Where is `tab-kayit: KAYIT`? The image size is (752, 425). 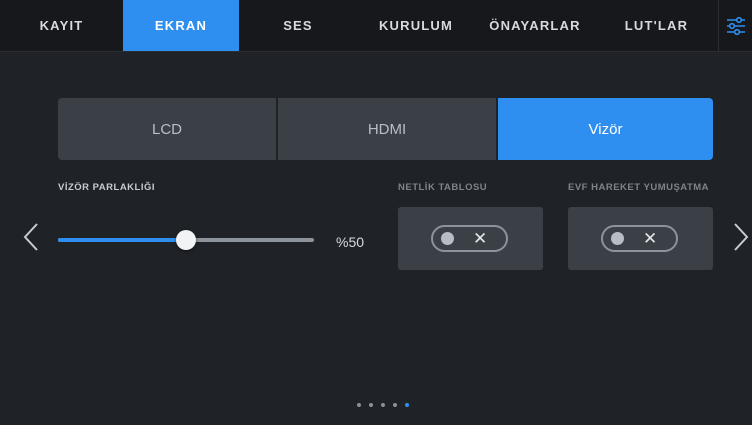 tab-kayit: KAYIT is located at coordinates (61, 25).